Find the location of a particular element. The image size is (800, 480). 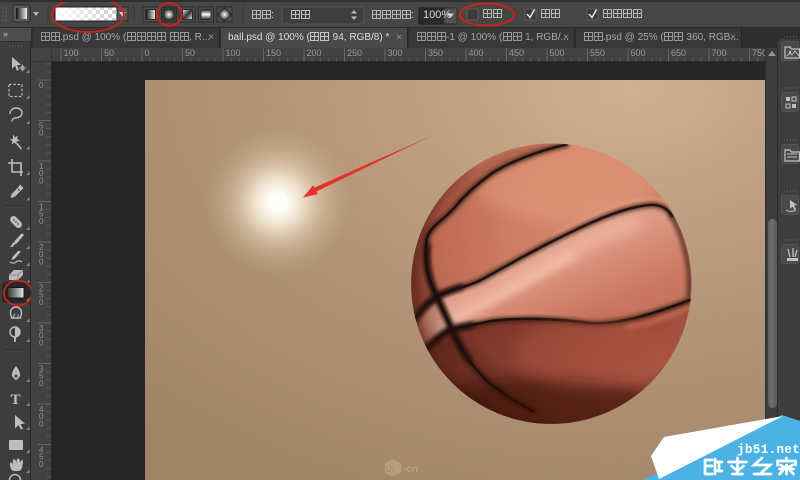

svg-text: 500 is located at coordinates (557, 53).